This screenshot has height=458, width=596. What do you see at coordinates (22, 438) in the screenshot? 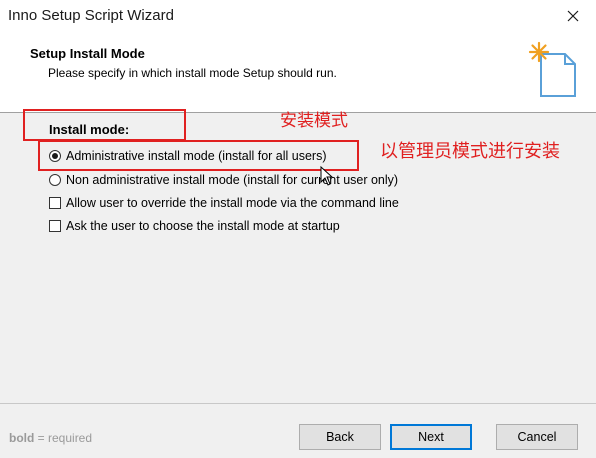
I see `required-hint-bold: bold` at bounding box center [22, 438].